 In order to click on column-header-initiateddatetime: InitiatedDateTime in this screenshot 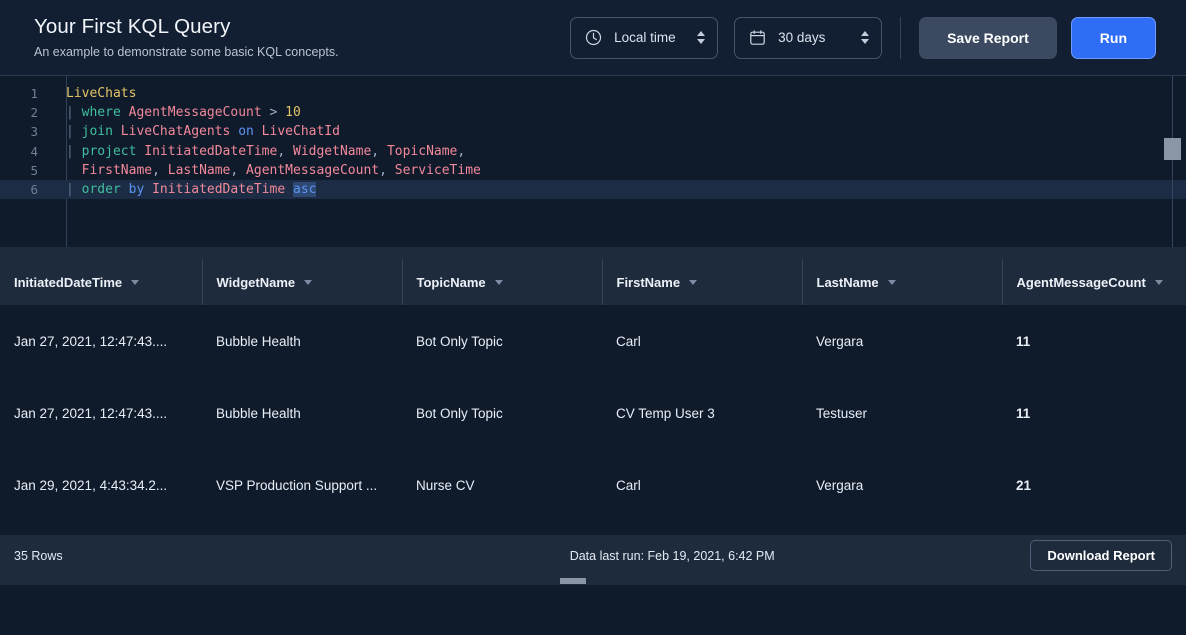, I will do `click(101, 282)`.